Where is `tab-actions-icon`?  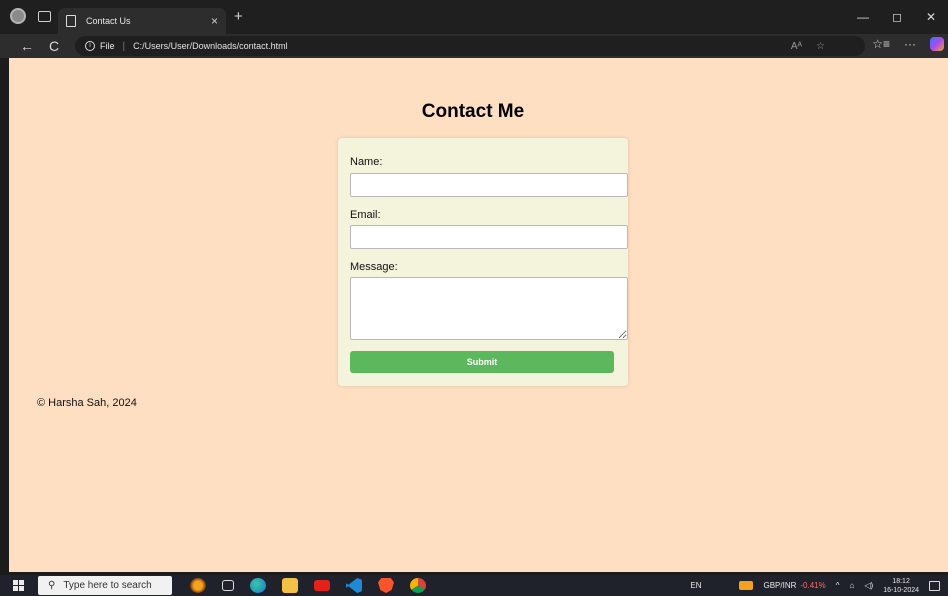
tab-actions-icon is located at coordinates (44, 16).